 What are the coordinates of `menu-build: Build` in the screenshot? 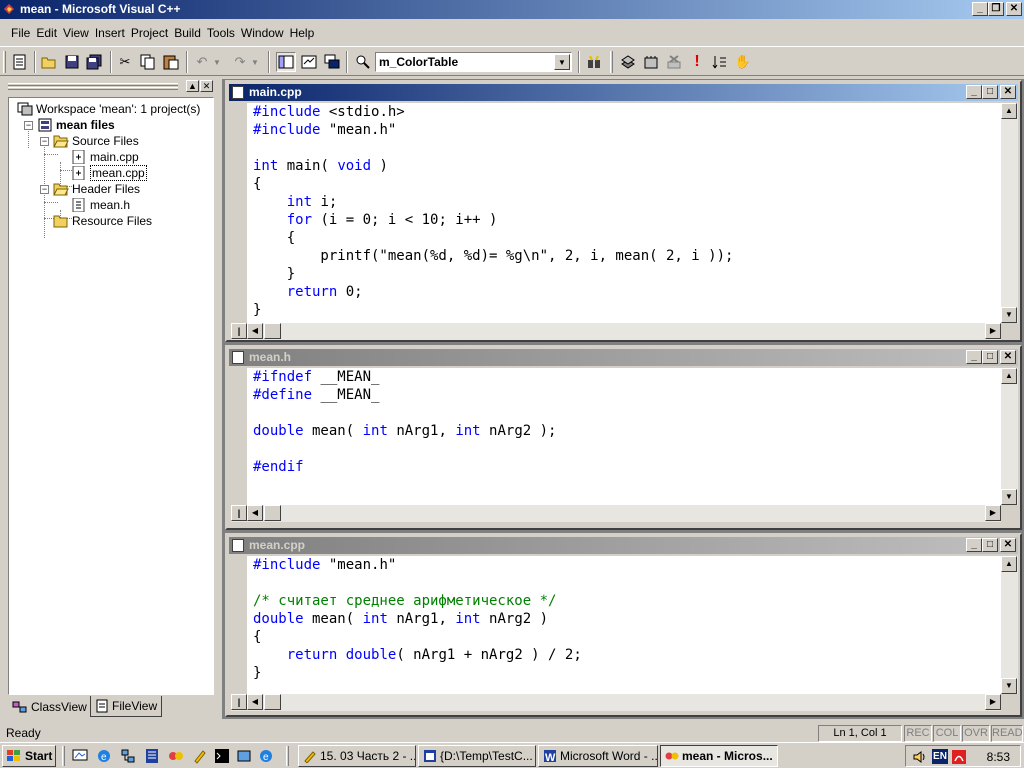 It's located at (187, 33).